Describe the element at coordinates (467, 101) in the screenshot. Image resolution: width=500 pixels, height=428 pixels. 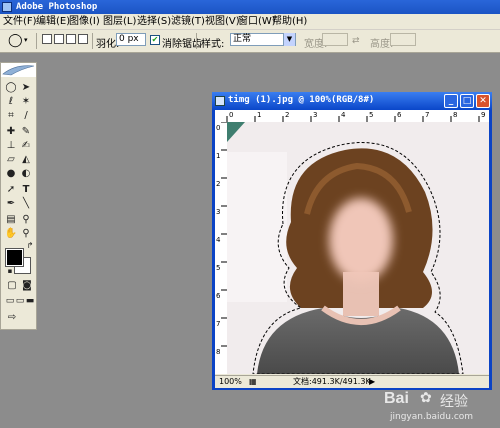
I see `maximize-button: □` at that location.